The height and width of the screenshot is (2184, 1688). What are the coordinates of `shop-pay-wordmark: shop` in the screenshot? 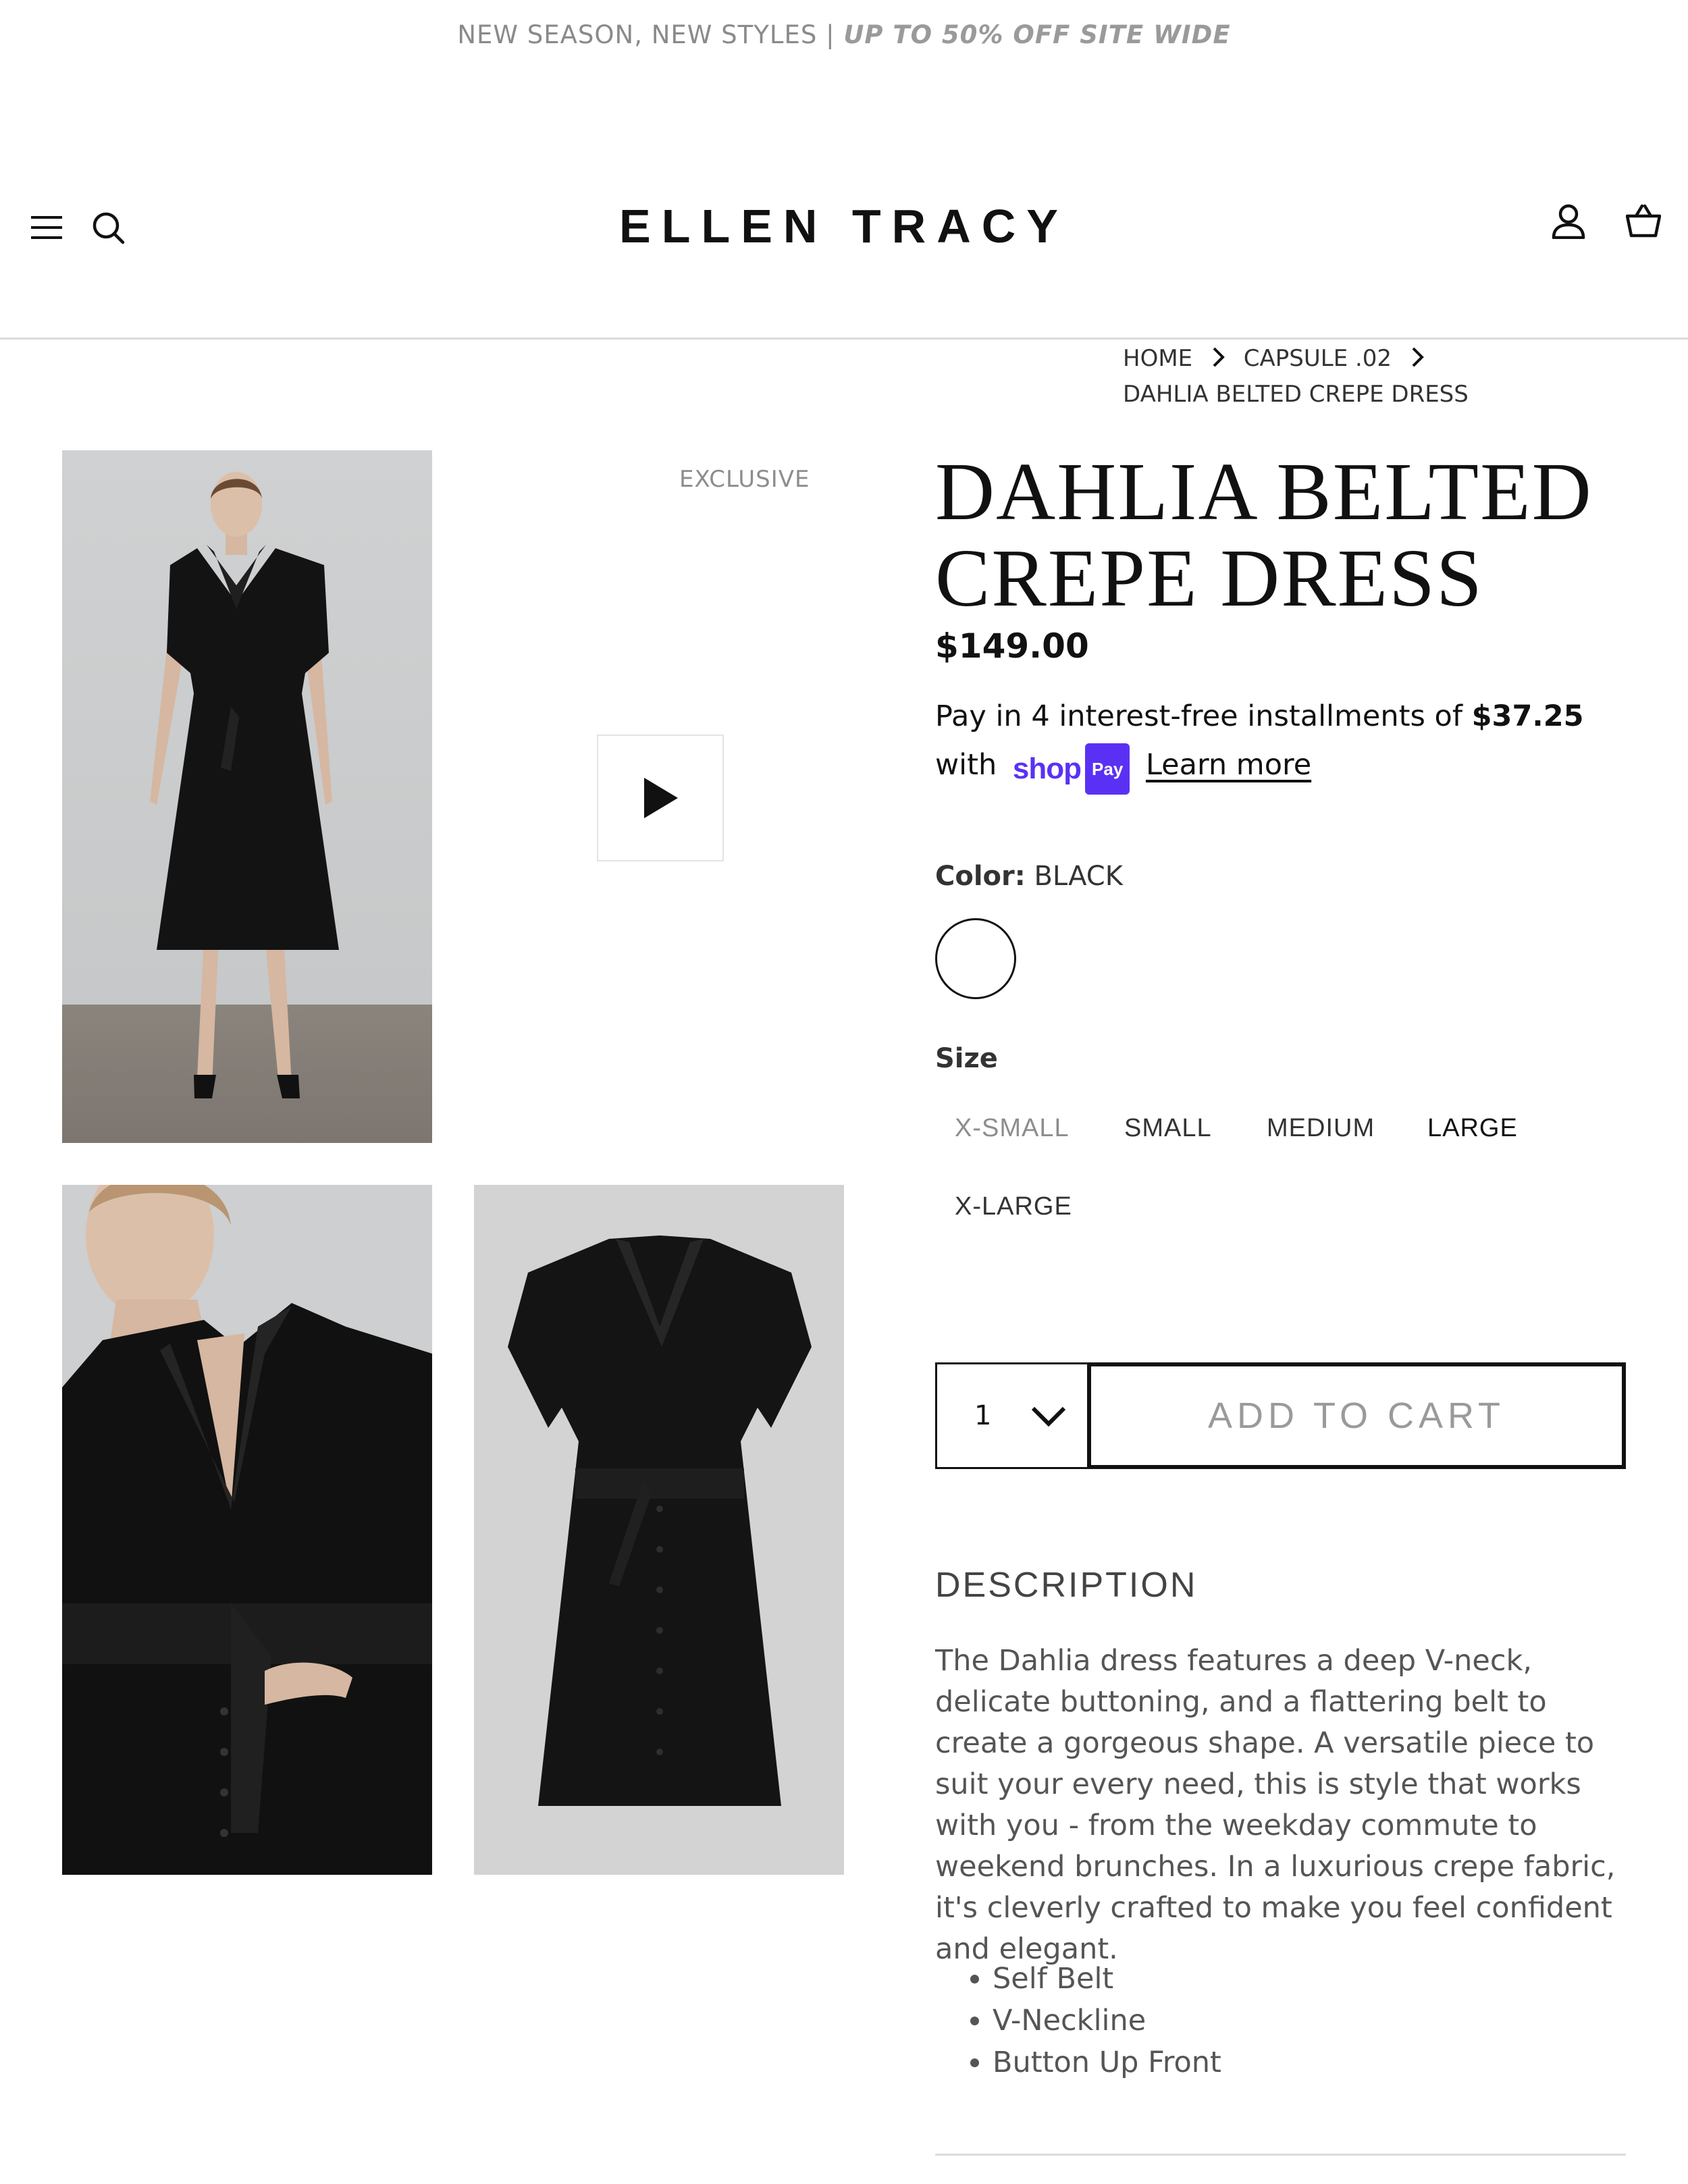 It's located at (1047, 768).